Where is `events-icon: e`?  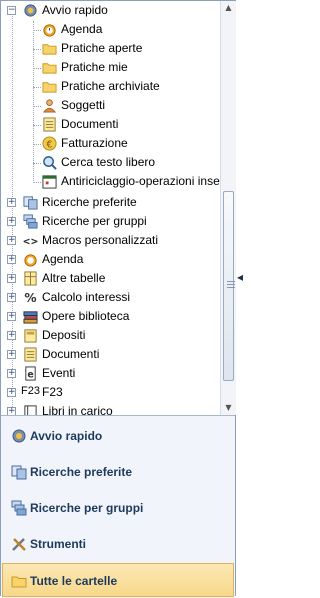 events-icon: e is located at coordinates (30, 373).